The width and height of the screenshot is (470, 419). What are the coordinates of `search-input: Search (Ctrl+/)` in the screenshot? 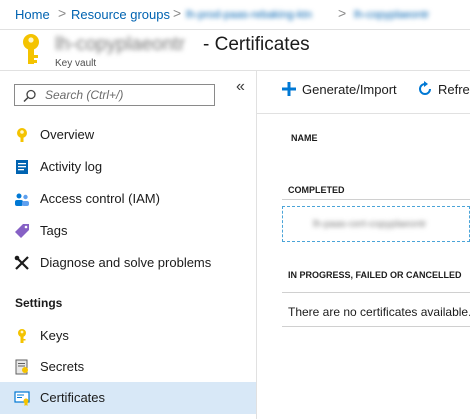 It's located at (114, 95).